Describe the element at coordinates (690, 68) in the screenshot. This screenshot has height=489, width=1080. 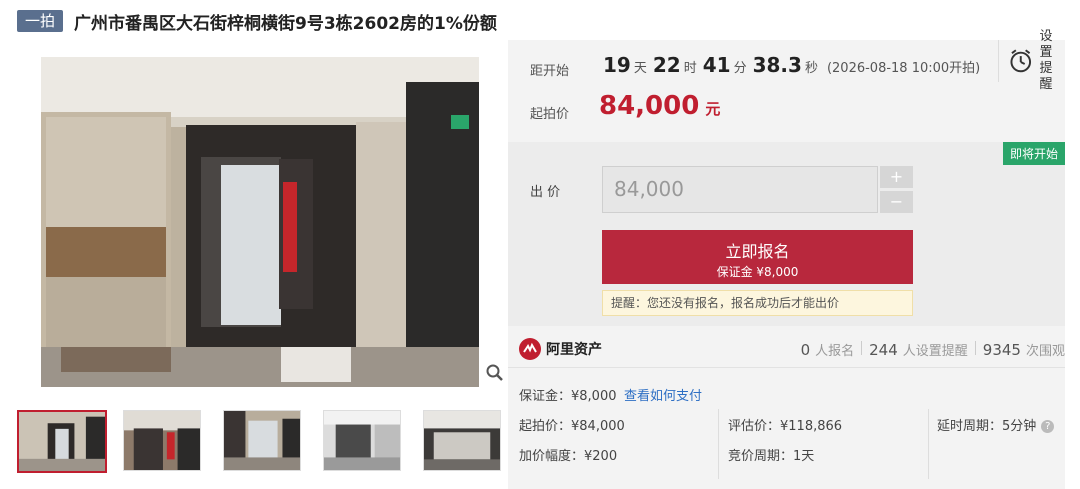
I see `countdown-hours-unit: 时` at that location.